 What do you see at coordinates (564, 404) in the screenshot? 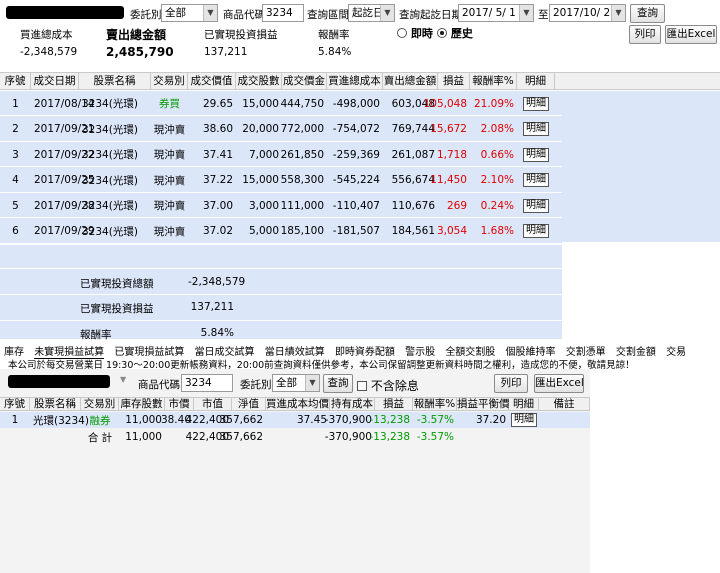
I see `u-header-note: 備註` at bounding box center [564, 404].